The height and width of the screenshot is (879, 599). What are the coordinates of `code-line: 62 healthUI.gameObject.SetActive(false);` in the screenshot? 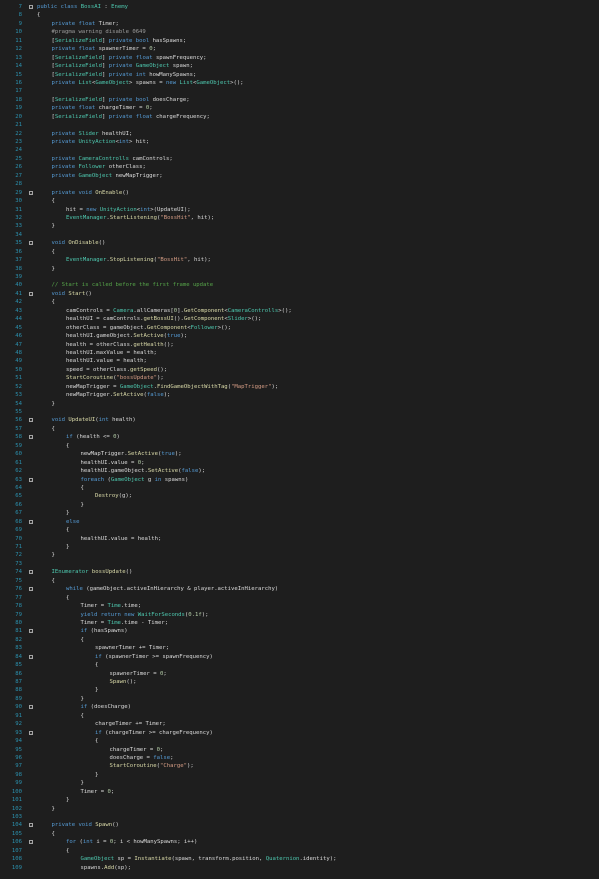 It's located at (299, 471).